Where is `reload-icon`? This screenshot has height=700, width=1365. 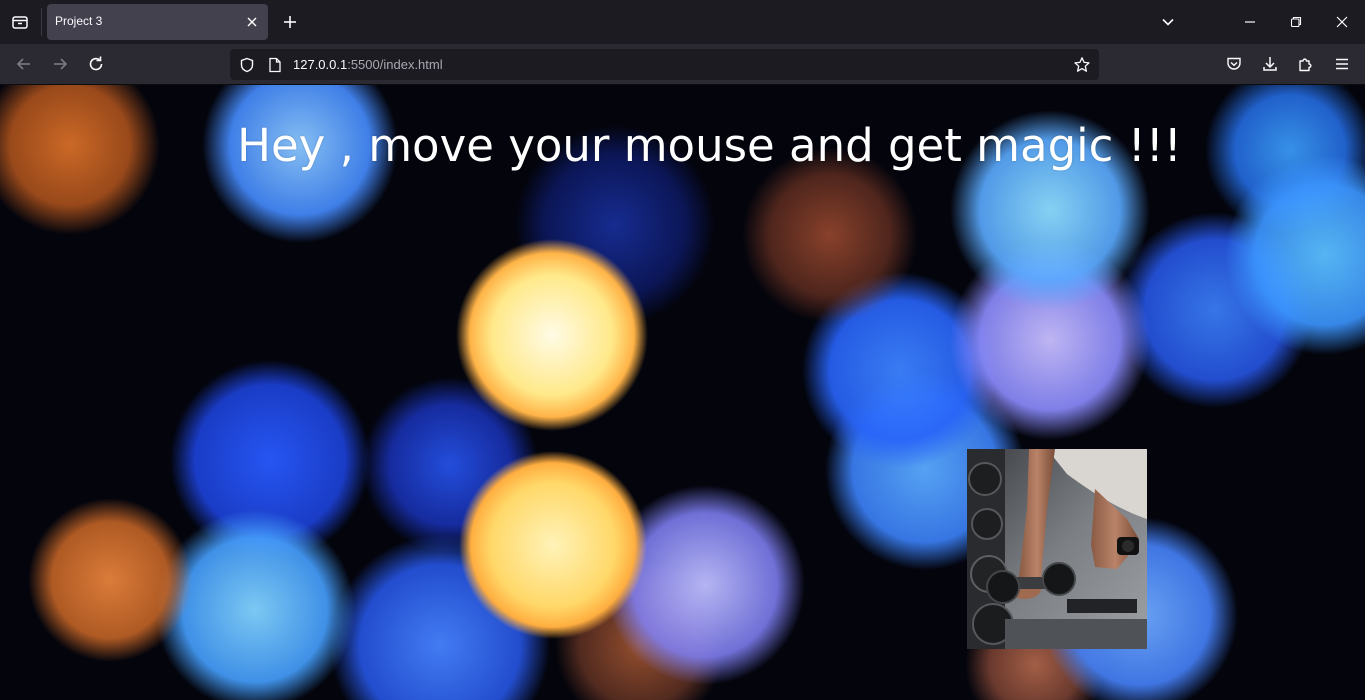
reload-icon is located at coordinates (96, 64).